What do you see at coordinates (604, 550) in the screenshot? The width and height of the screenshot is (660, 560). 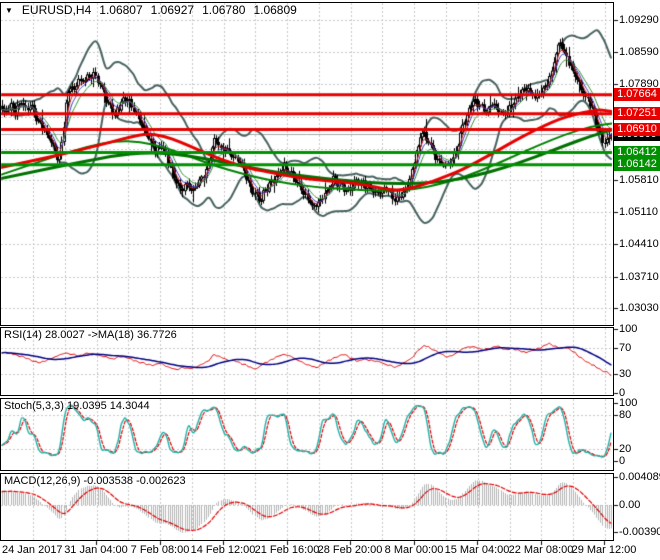 I see `time-axis-label: 29 Mar 12:00` at bounding box center [604, 550].